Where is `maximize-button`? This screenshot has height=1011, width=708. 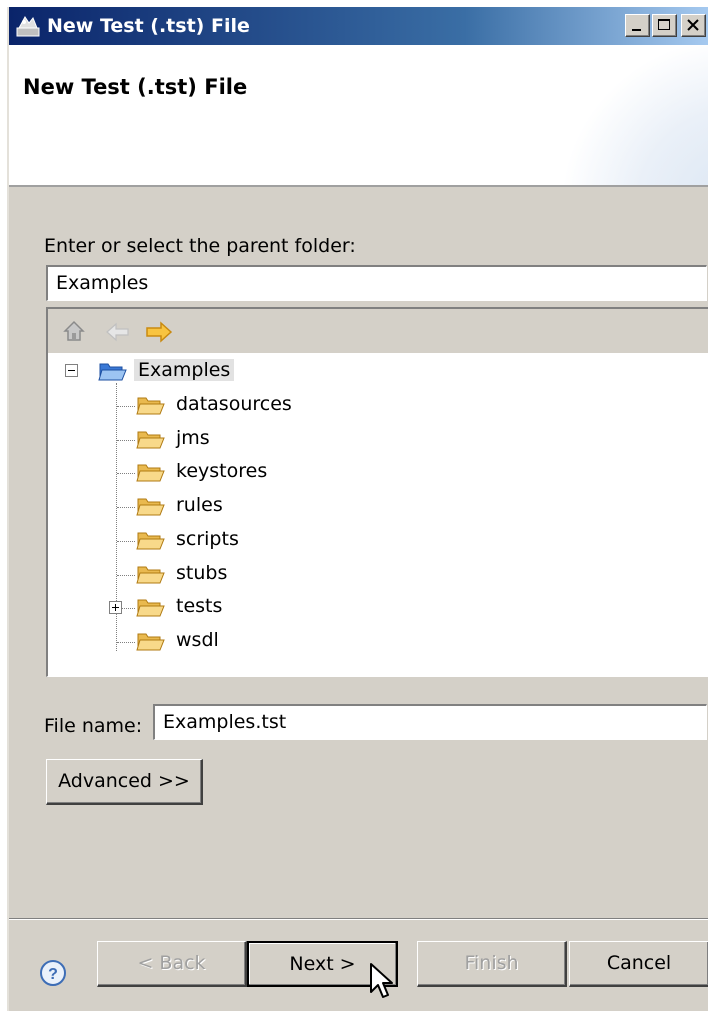
maximize-button is located at coordinates (664, 25).